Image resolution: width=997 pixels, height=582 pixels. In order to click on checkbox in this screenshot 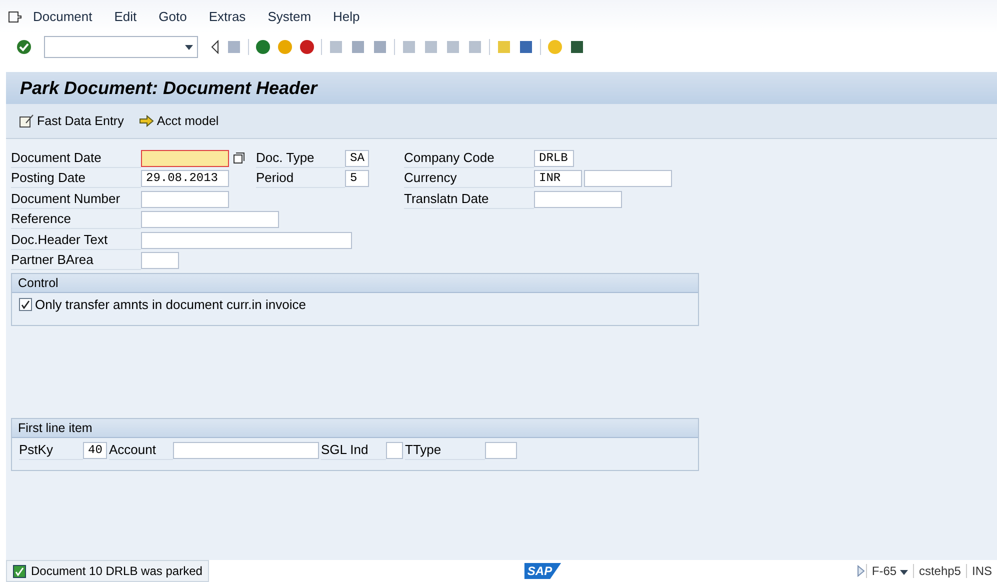, I will do `click(25, 304)`.